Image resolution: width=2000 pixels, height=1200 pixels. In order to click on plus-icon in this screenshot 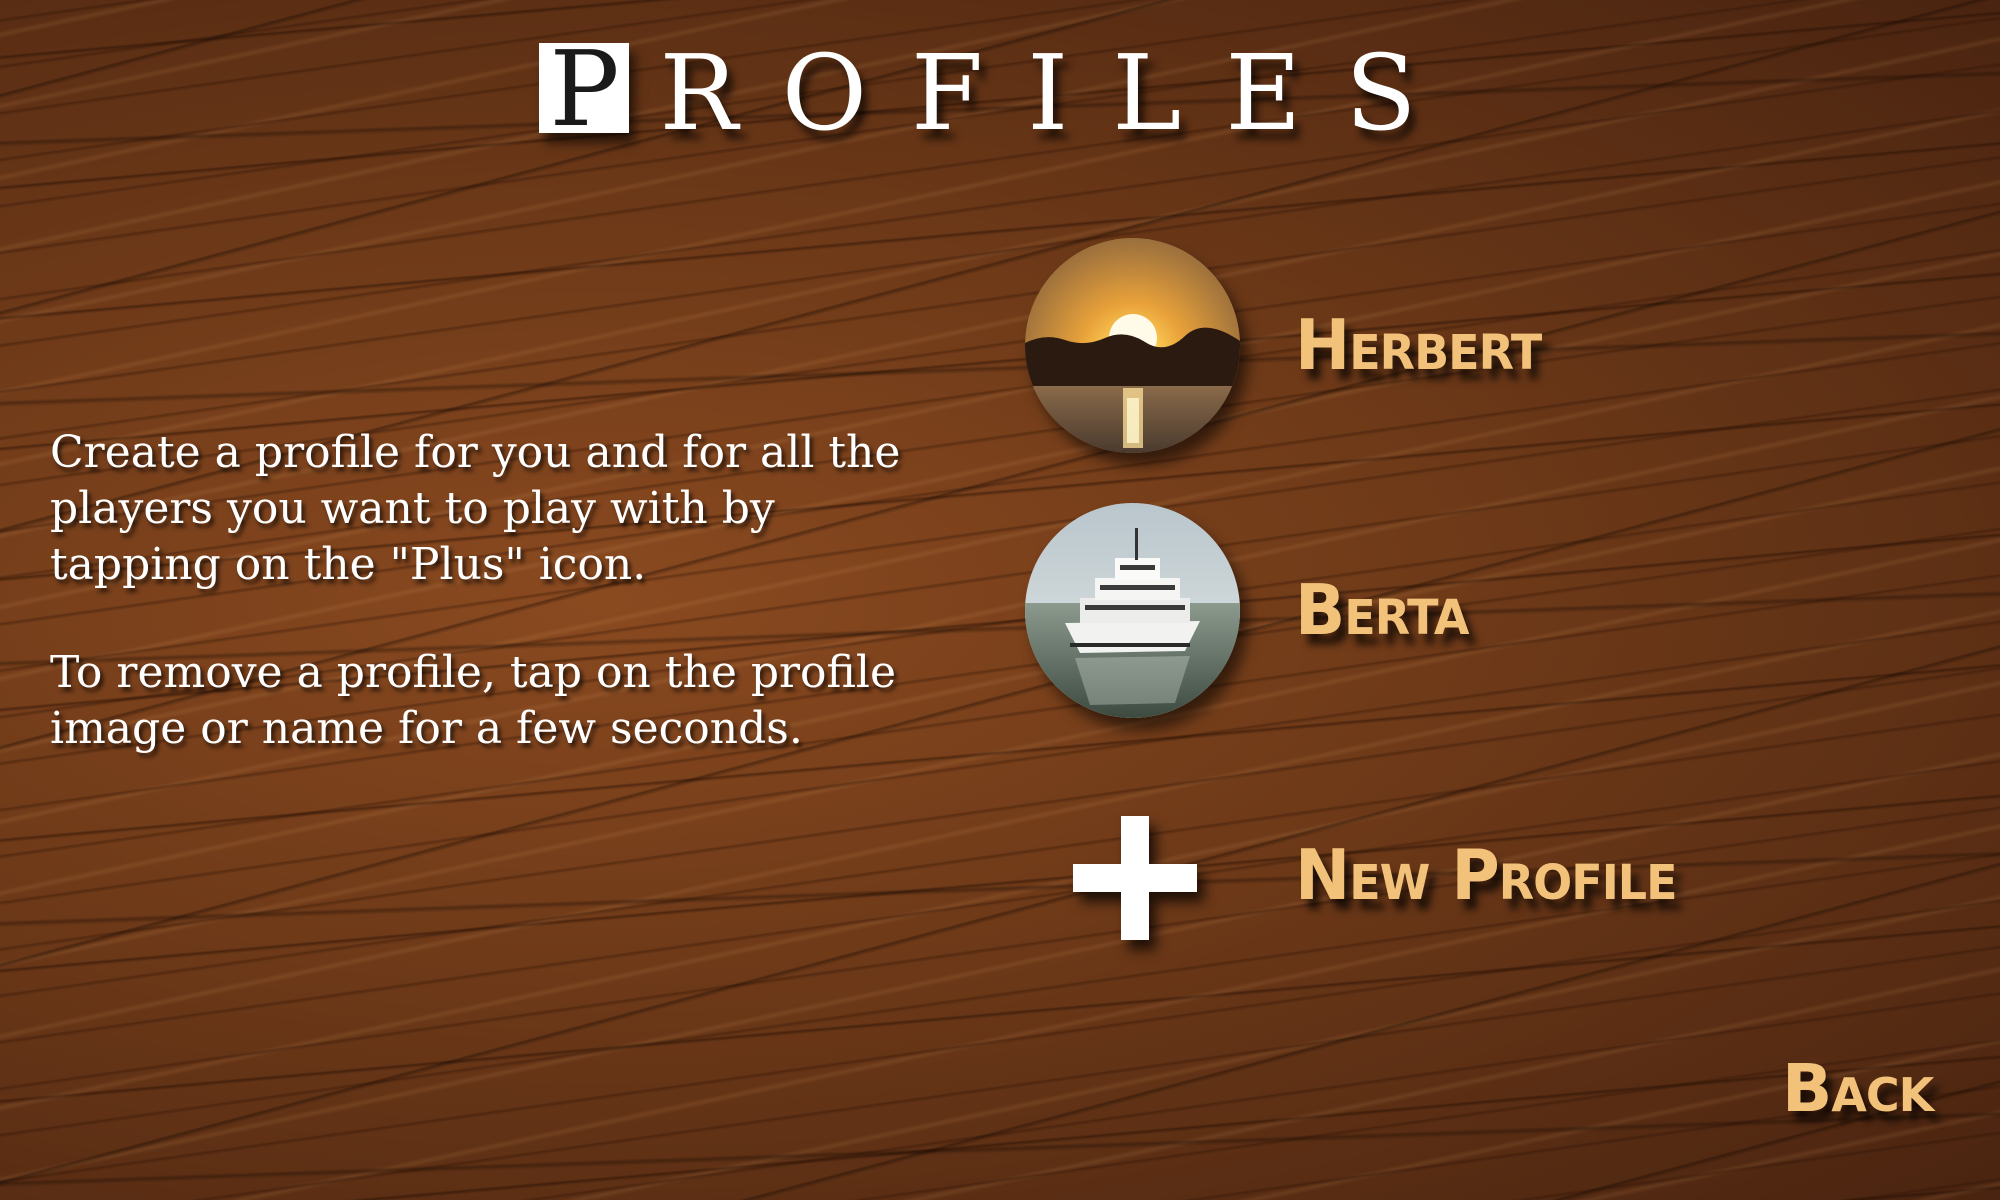, I will do `click(1135, 877)`.